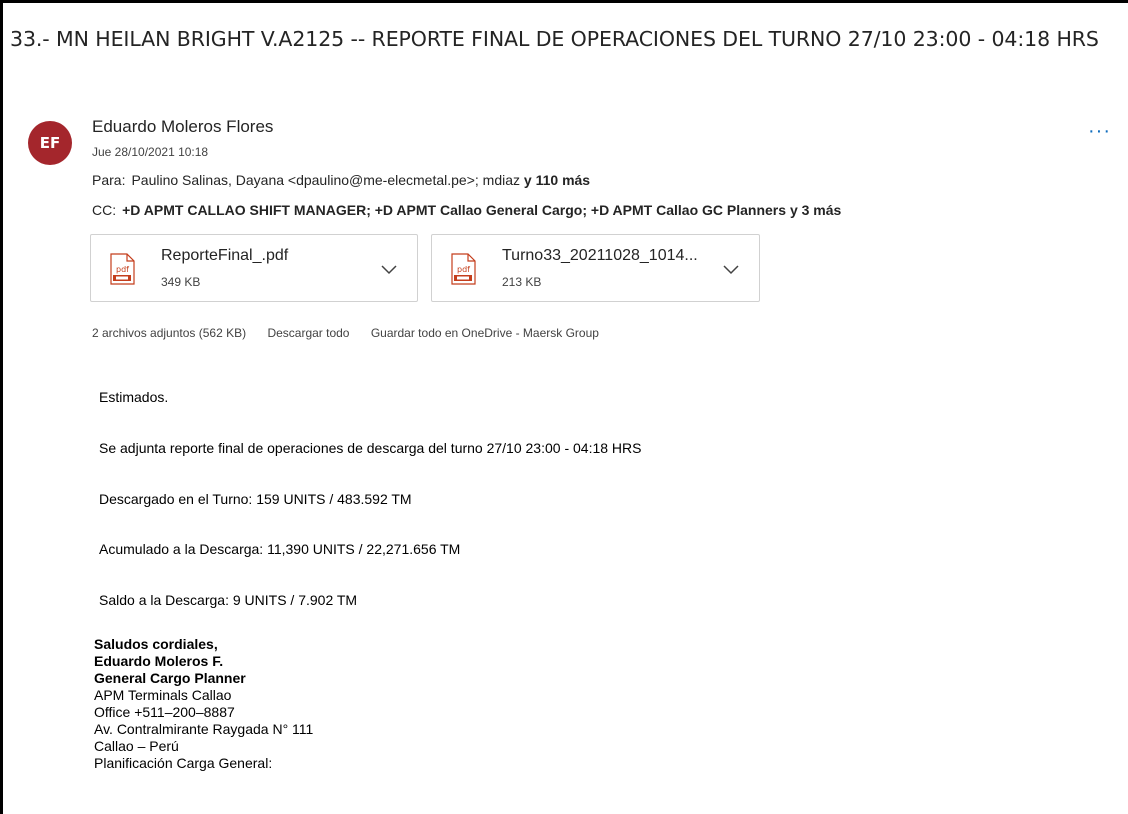 This screenshot has width=1128, height=814. What do you see at coordinates (228, 600) in the screenshot?
I see `body-balance: Saldo a la Descarga: 9 UNITS / 7.902 TM` at bounding box center [228, 600].